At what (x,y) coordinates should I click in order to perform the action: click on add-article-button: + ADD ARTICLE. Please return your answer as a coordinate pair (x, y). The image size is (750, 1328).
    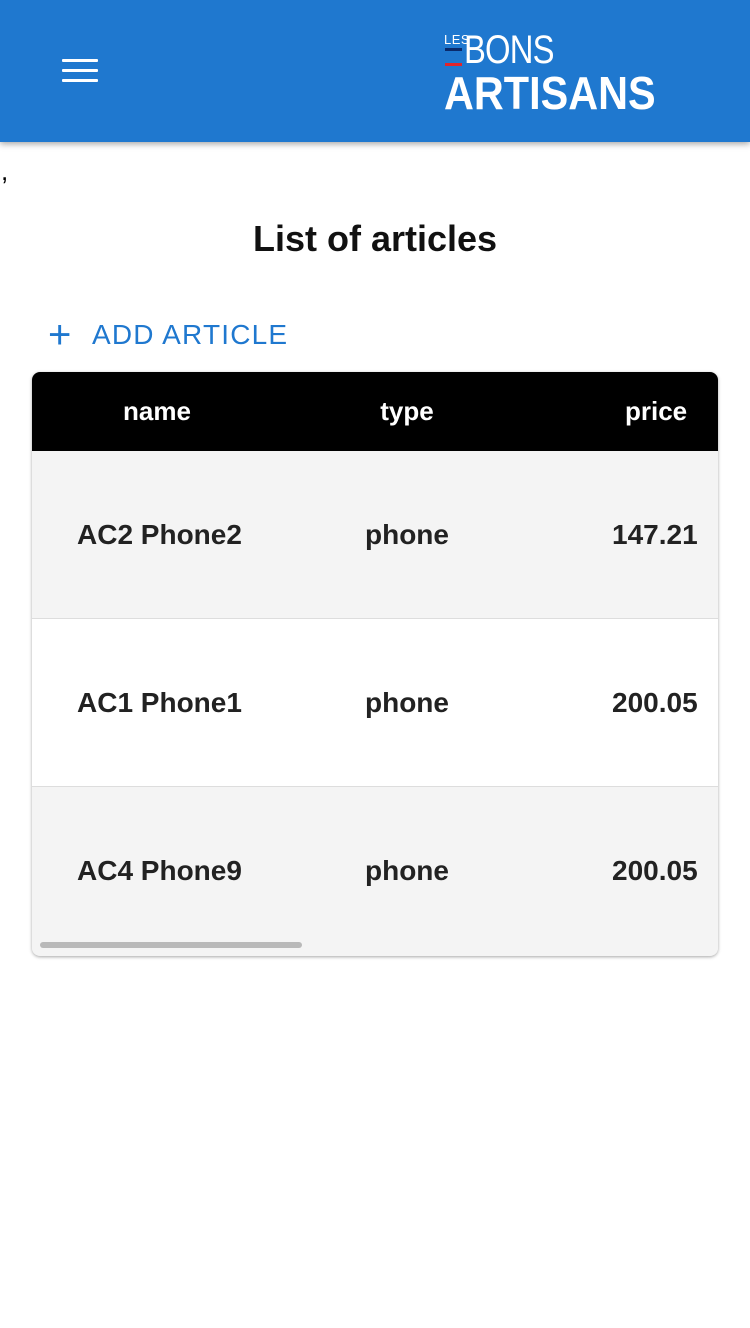
    Looking at the image, I should click on (168, 335).